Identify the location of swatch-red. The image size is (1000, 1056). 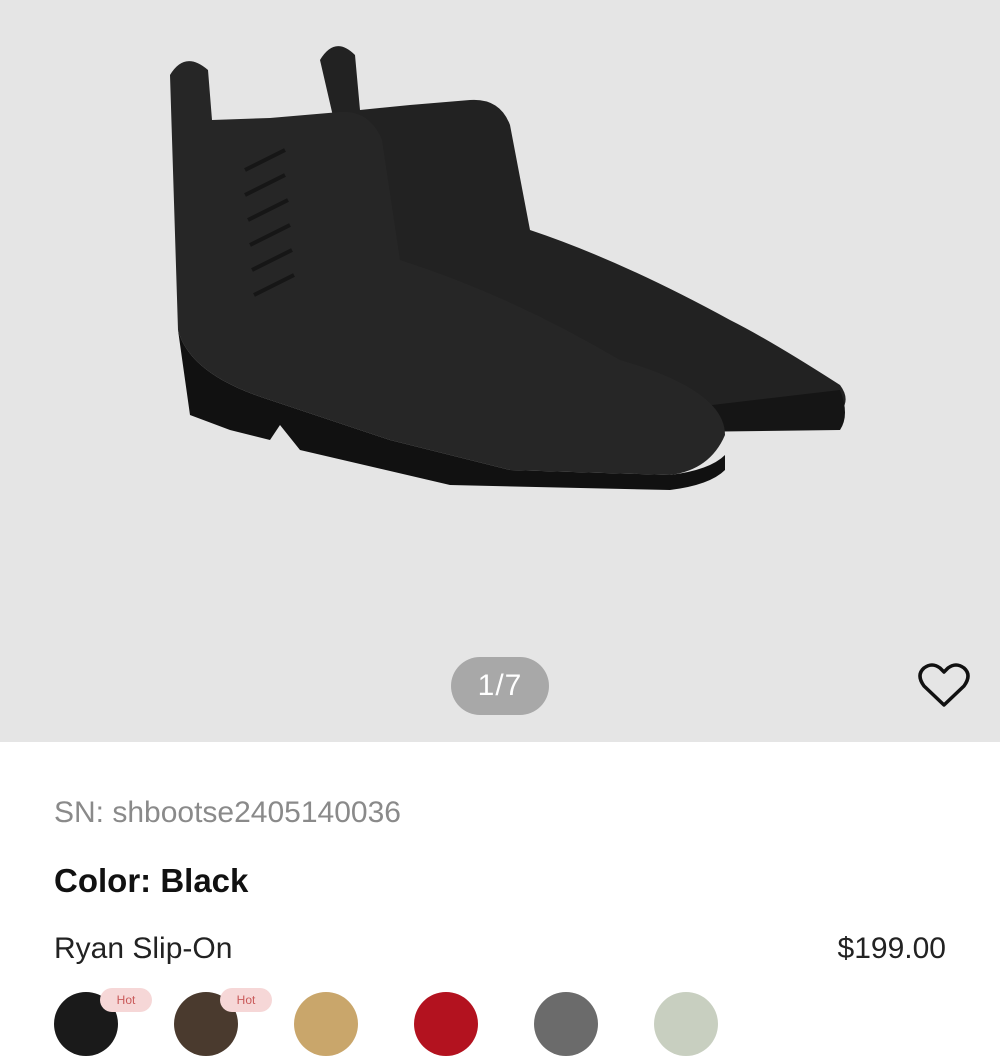
(446, 1024).